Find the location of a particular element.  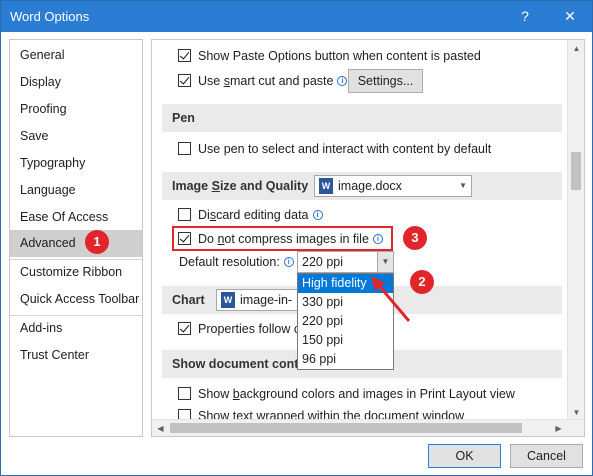

vertical-scroll-thumb is located at coordinates (576, 171).